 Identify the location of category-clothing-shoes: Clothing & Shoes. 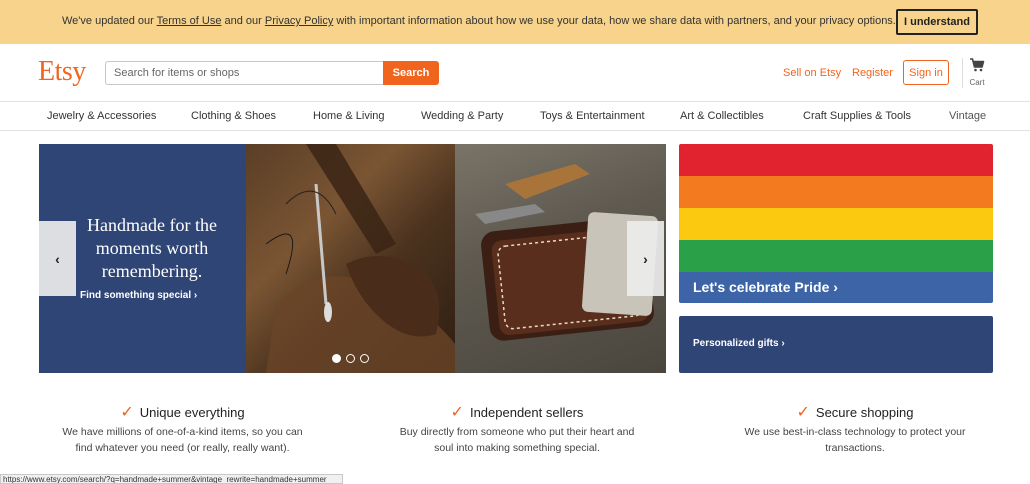
(233, 116).